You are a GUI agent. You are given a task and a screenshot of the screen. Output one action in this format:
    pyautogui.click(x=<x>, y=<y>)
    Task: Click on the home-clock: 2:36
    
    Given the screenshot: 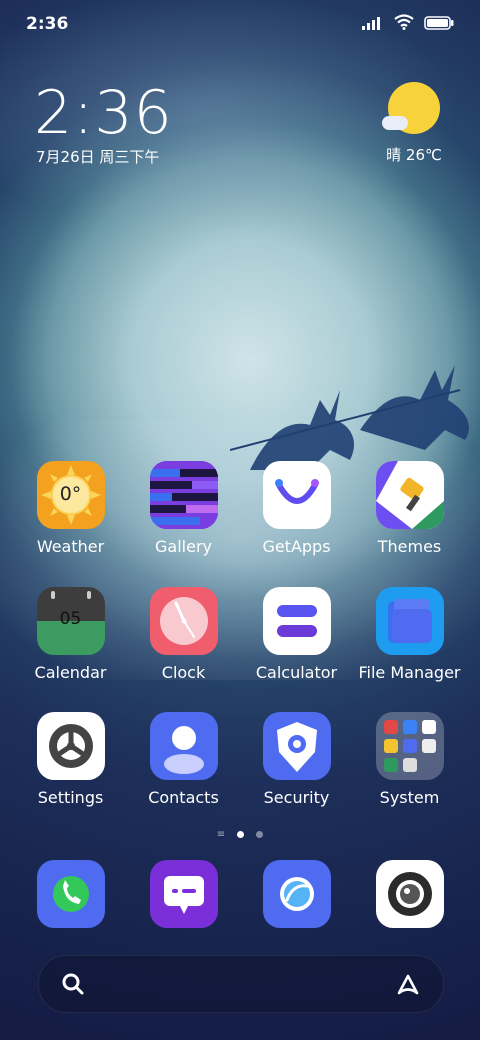 What is the action you would take?
    pyautogui.click(x=103, y=113)
    